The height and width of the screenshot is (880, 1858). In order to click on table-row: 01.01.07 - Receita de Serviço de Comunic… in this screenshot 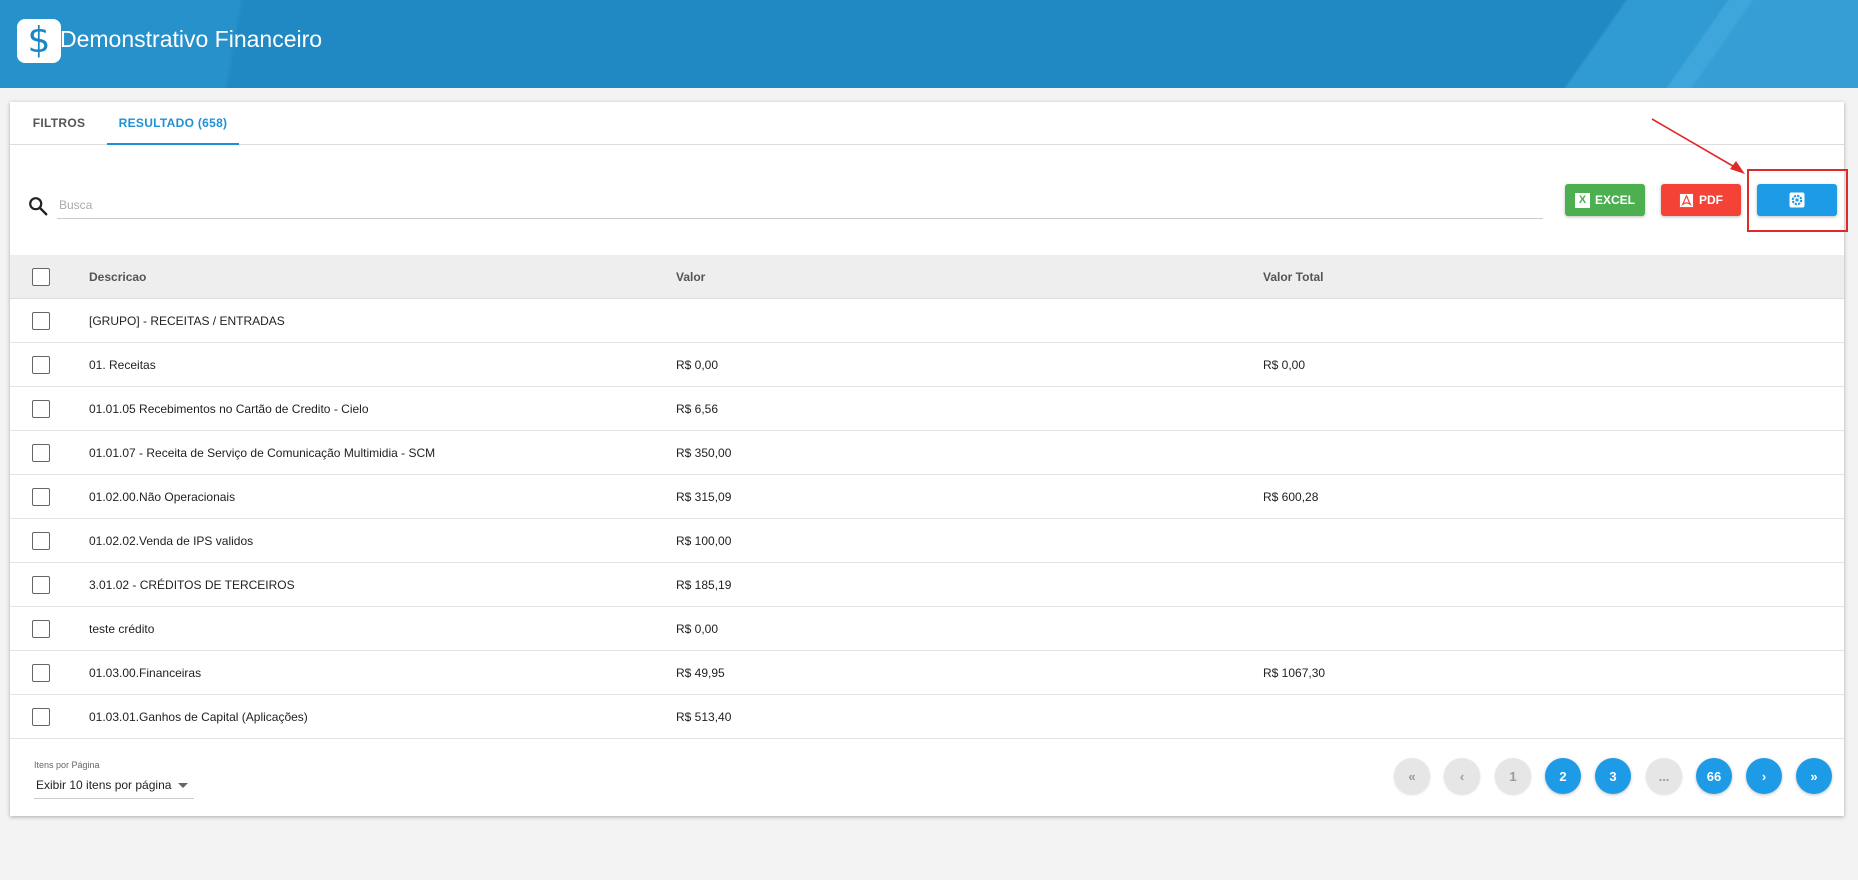, I will do `click(927, 453)`.